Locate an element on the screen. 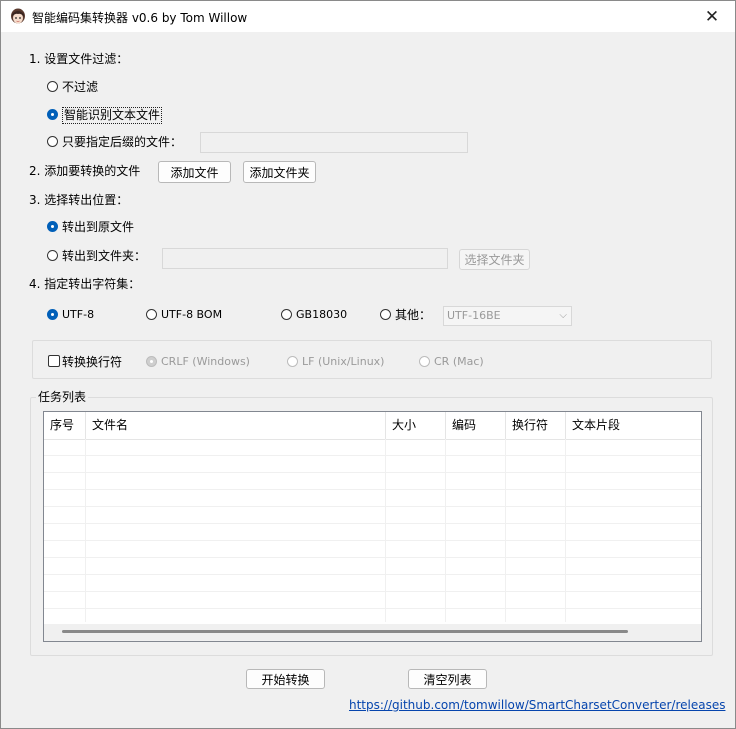 This screenshot has width=736, height=729. other-charset-value: UTF-16BE is located at coordinates (474, 315).